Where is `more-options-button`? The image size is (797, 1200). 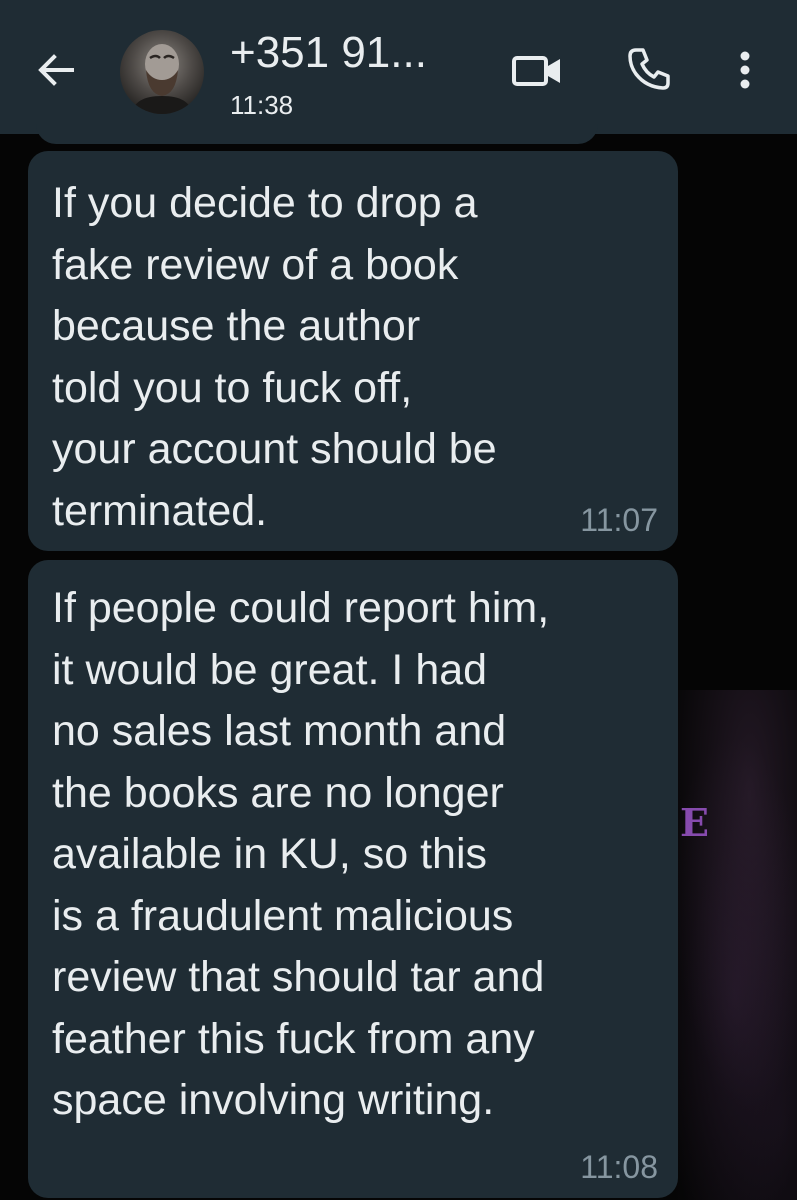 more-options-button is located at coordinates (745, 70).